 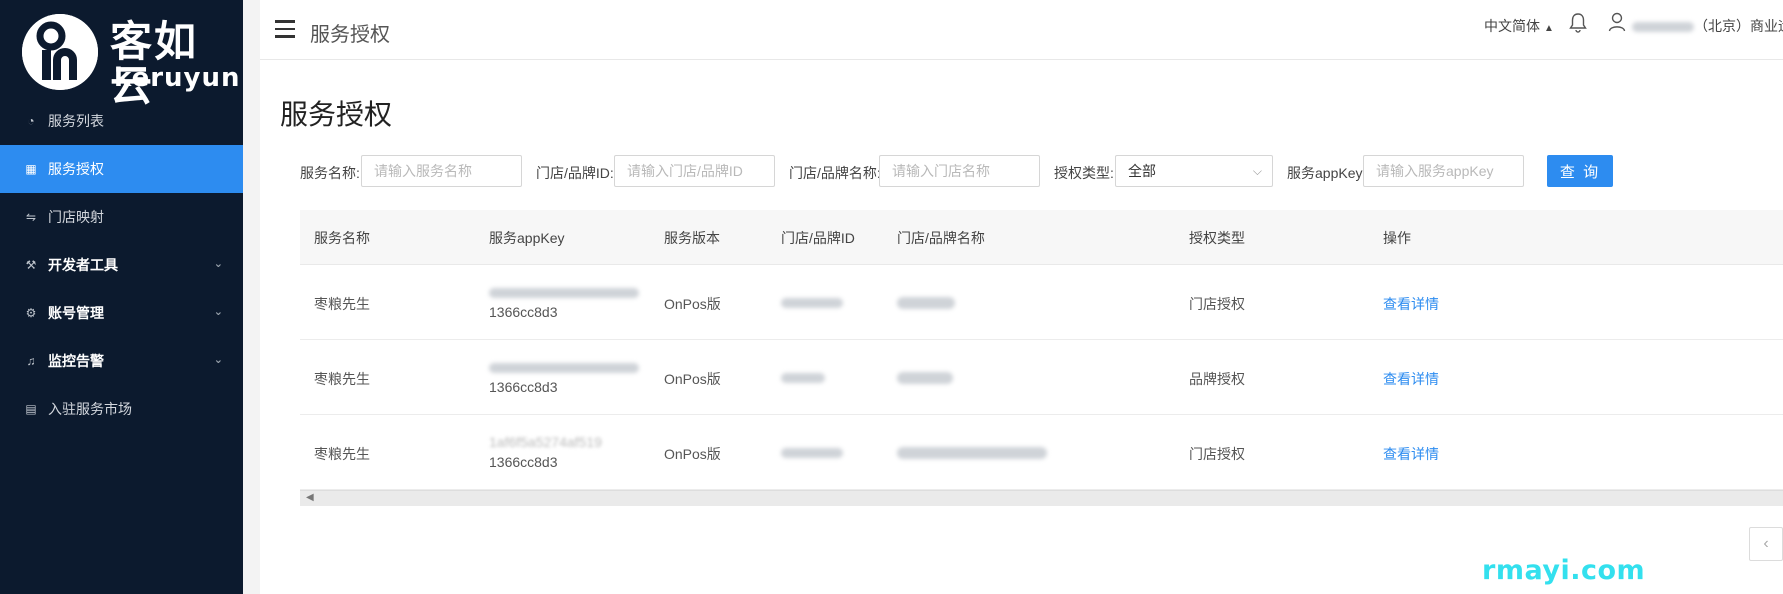 I want to click on query-button: 查 询, so click(x=1580, y=171).